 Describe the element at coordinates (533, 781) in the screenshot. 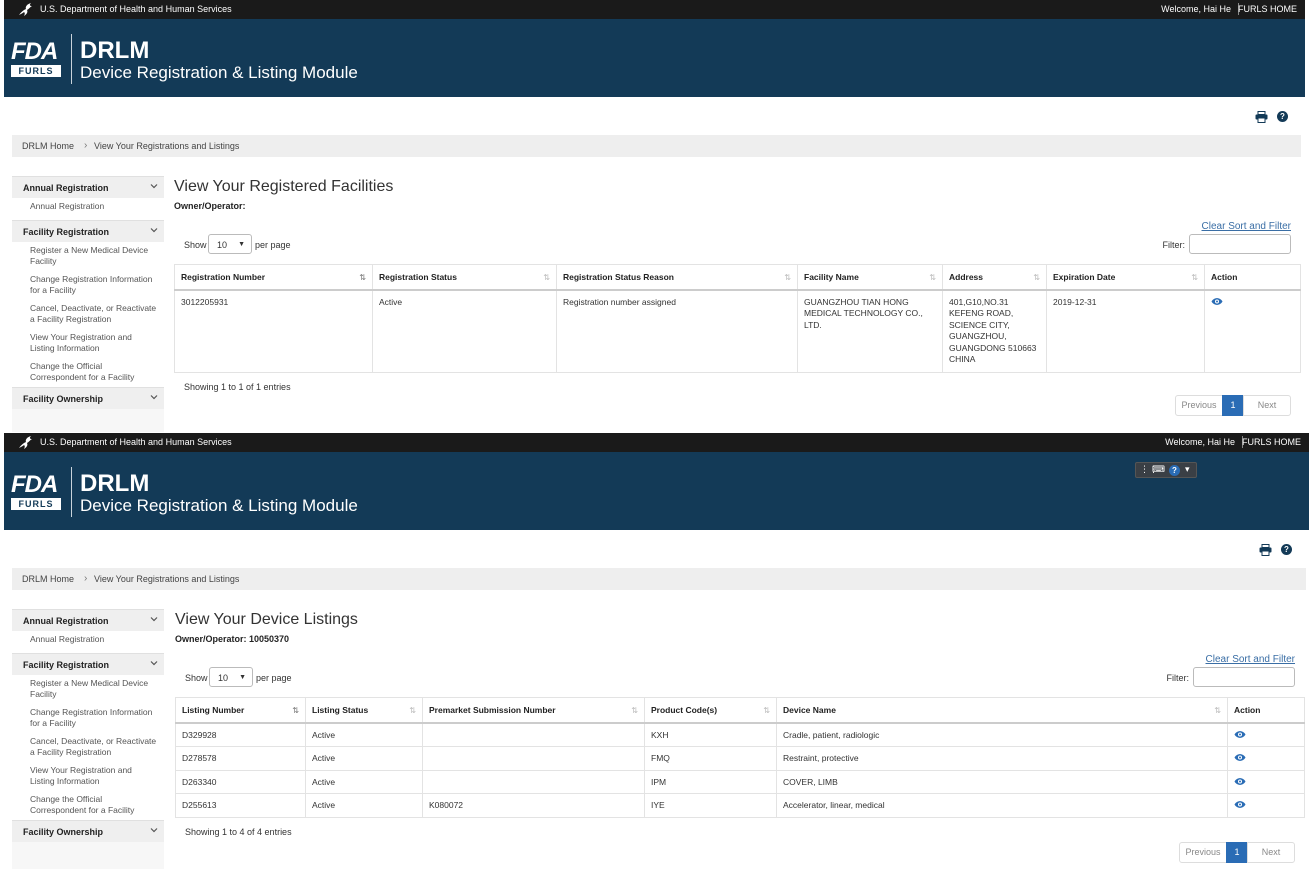

I see `cell-premarket` at that location.